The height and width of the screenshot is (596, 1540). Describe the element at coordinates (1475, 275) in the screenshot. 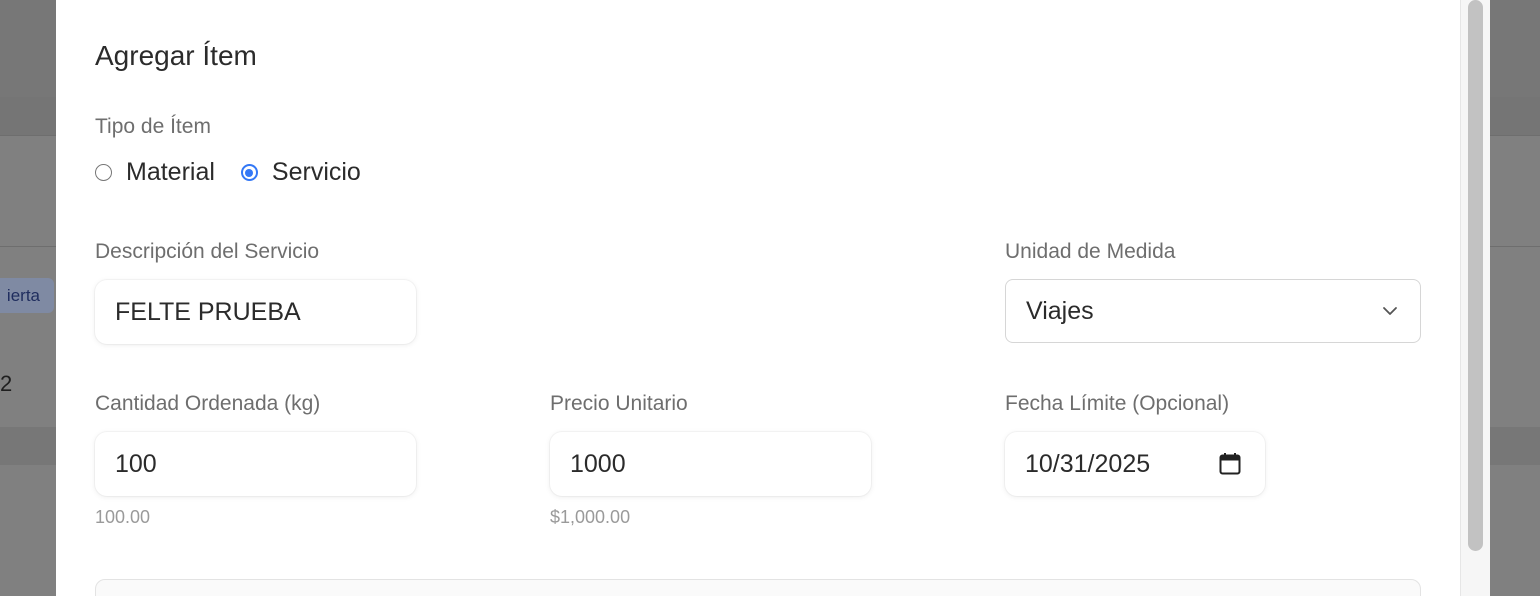

I see `modal-scrollbar-thumb` at that location.